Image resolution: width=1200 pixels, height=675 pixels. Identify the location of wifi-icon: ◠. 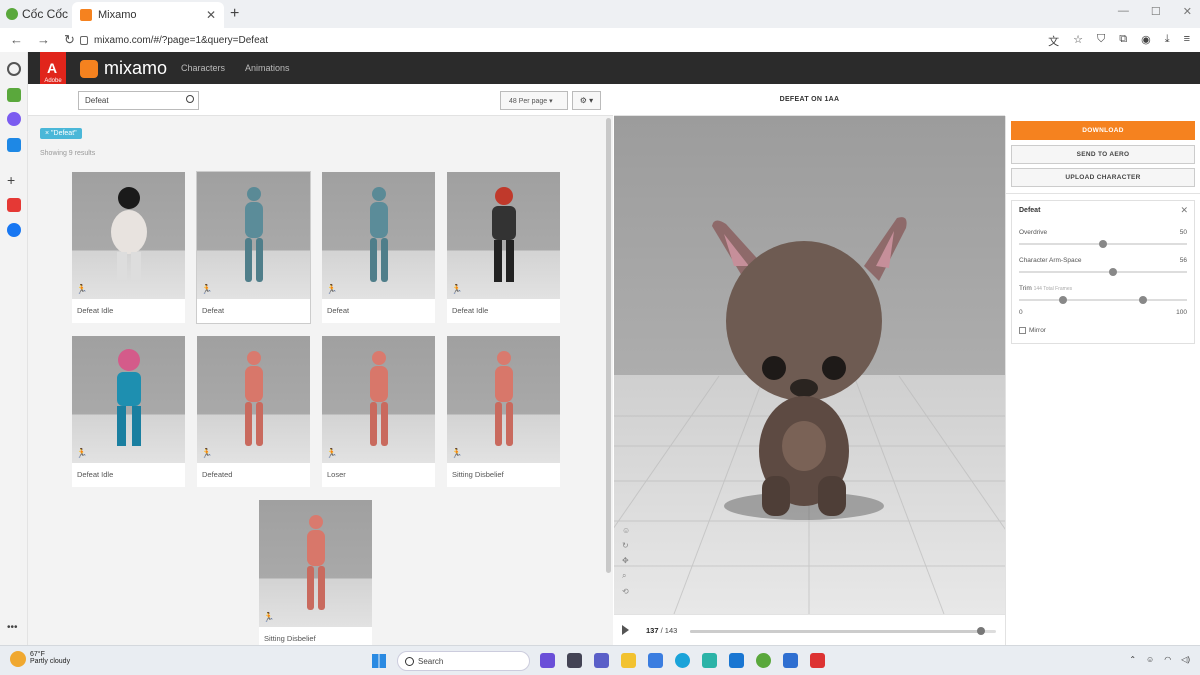
(1167, 659).